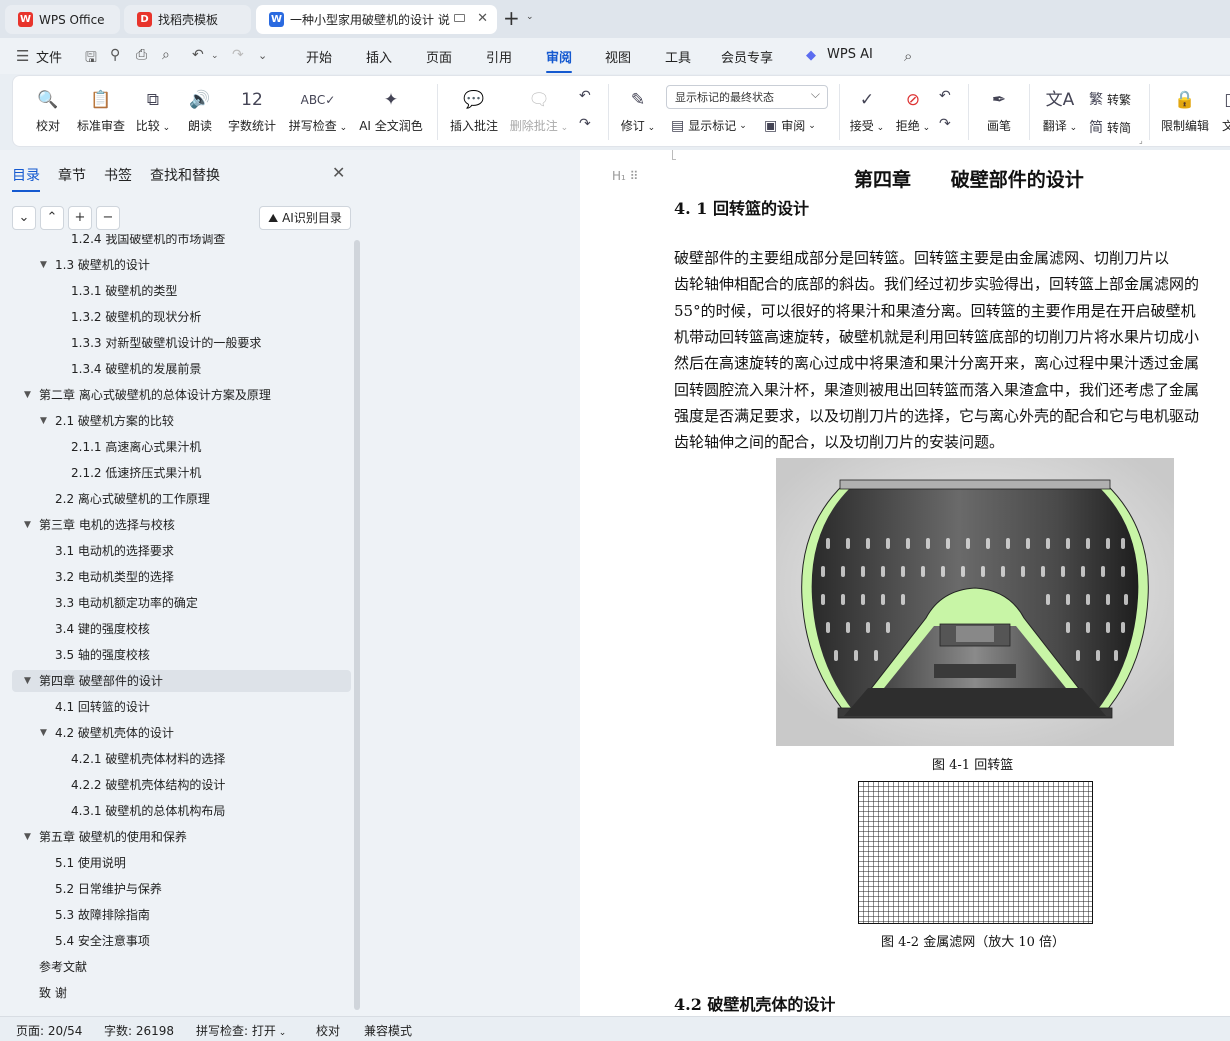  I want to click on tab-current-document: W 一种小型家用破壁机的设计 说 ✕, so click(376, 19).